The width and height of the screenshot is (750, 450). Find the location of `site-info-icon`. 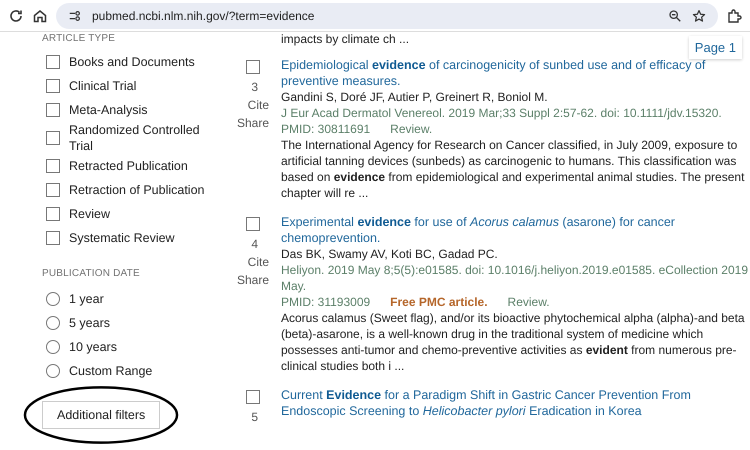

site-info-icon is located at coordinates (75, 15).